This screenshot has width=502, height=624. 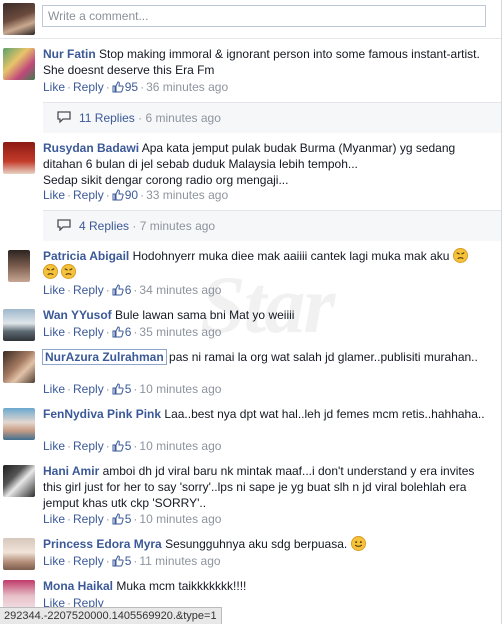 What do you see at coordinates (104, 226) in the screenshot?
I see `replies-count: 4 Replies` at bounding box center [104, 226].